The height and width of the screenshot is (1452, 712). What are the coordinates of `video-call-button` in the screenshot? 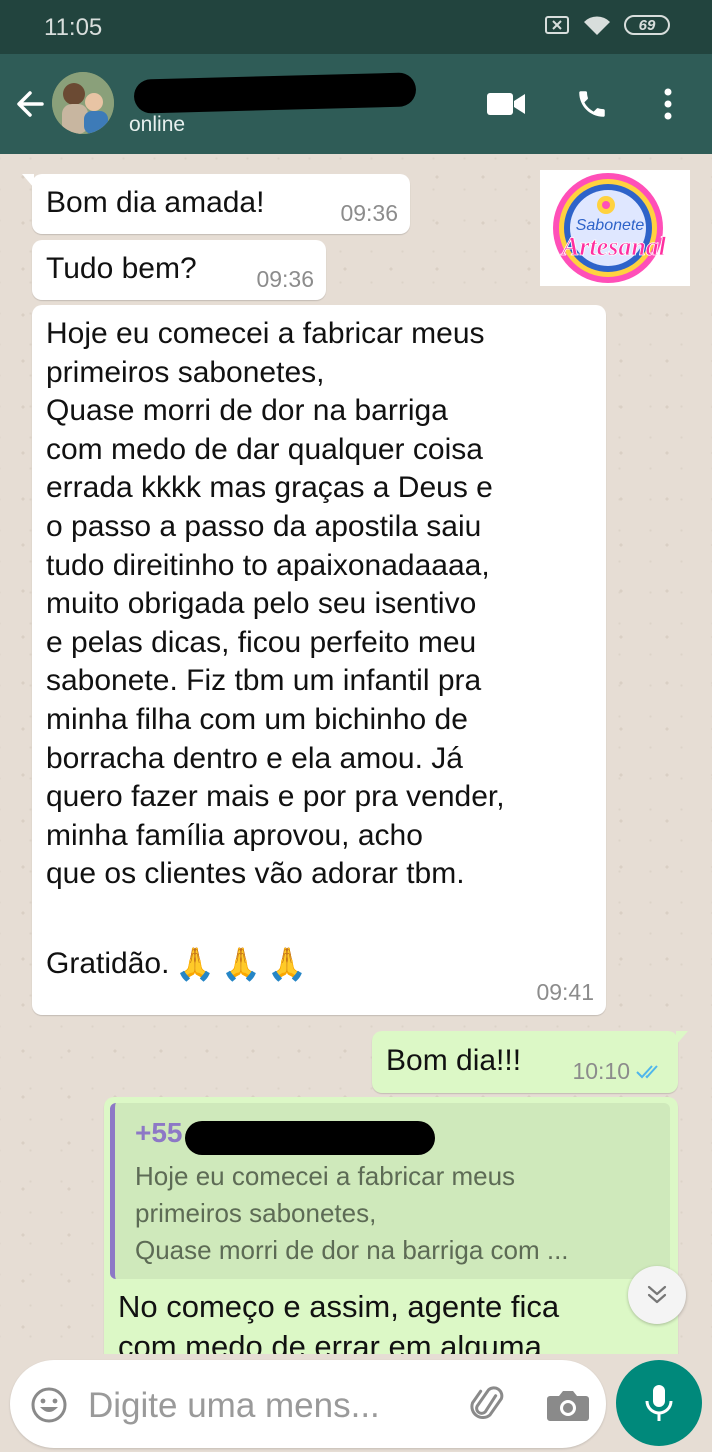 It's located at (506, 104).